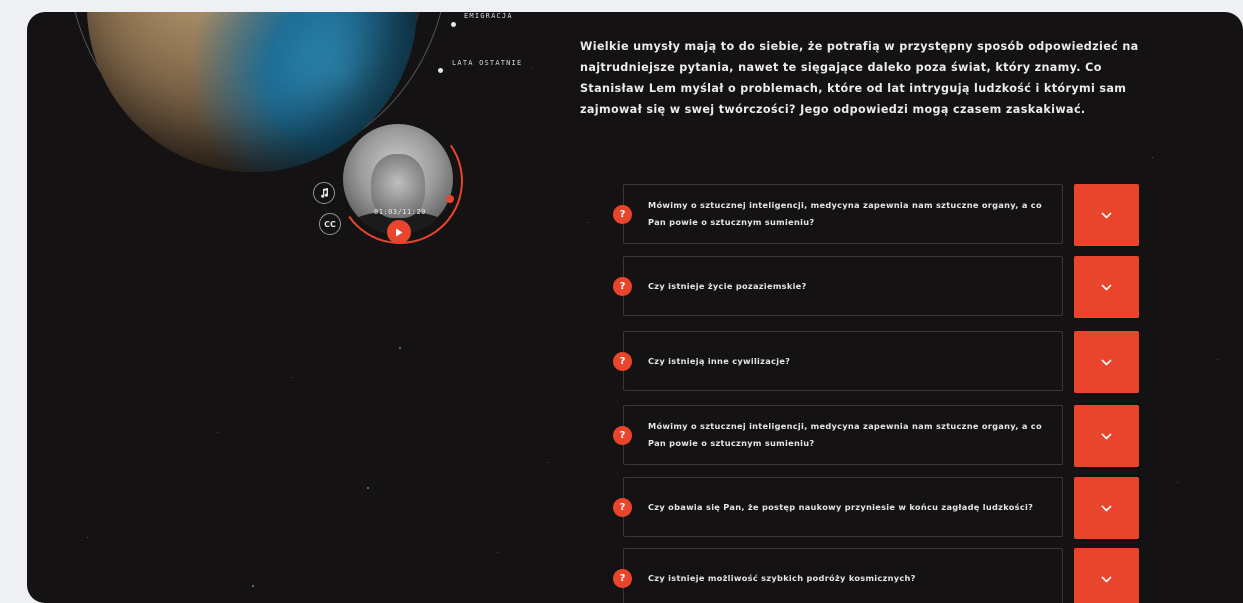 This screenshot has height=603, width=1243. I want to click on playback-time: 01:03/11:29, so click(400, 212).